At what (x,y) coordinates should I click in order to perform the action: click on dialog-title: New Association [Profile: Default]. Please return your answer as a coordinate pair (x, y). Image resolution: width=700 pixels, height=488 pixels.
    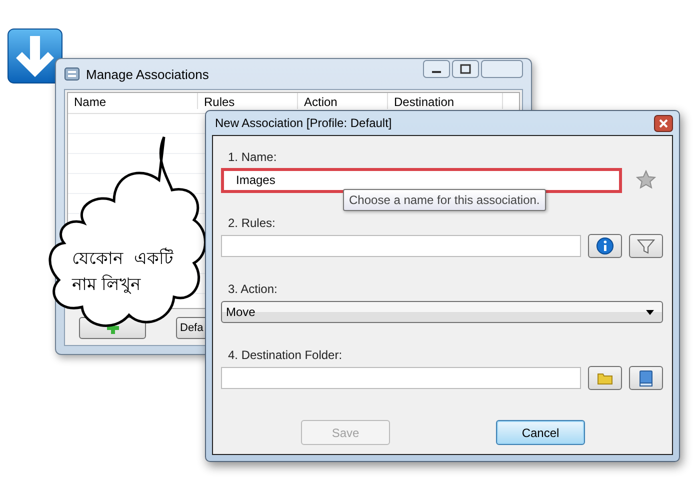
    Looking at the image, I should click on (303, 123).